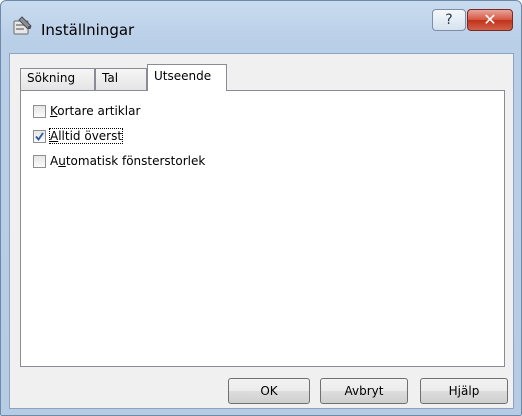 Image resolution: width=522 pixels, height=416 pixels. What do you see at coordinates (121, 79) in the screenshot?
I see `tab-tal: Tal` at bounding box center [121, 79].